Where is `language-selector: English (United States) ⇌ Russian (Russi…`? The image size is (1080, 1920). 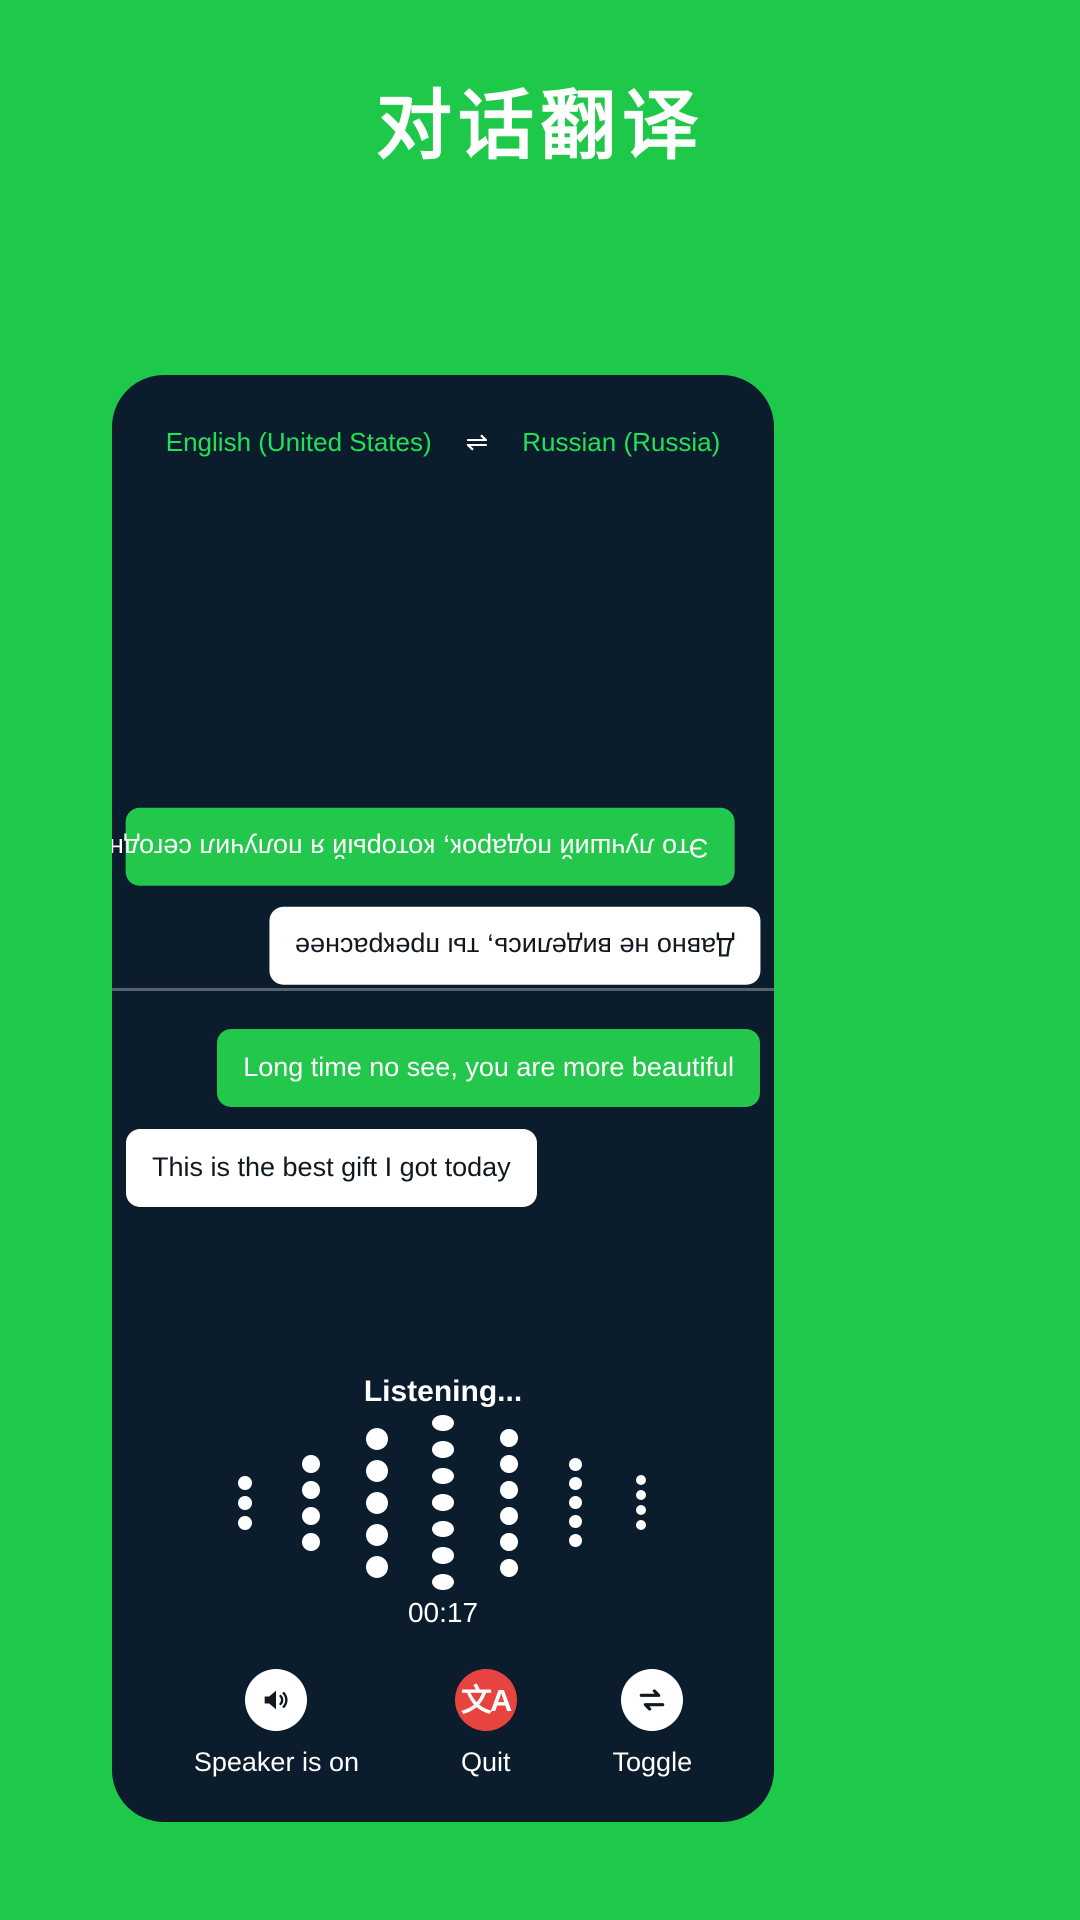 language-selector: English (United States) ⇌ Russian (Russi… is located at coordinates (443, 442).